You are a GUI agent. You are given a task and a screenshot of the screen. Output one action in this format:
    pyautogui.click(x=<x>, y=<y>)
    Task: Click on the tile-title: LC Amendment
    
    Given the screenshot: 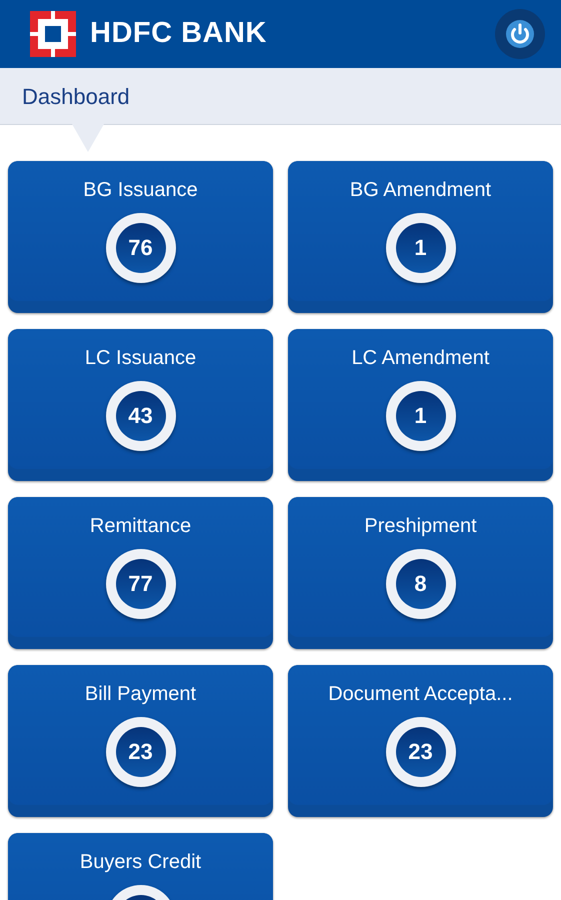 What is the action you would take?
    pyautogui.click(x=421, y=358)
    